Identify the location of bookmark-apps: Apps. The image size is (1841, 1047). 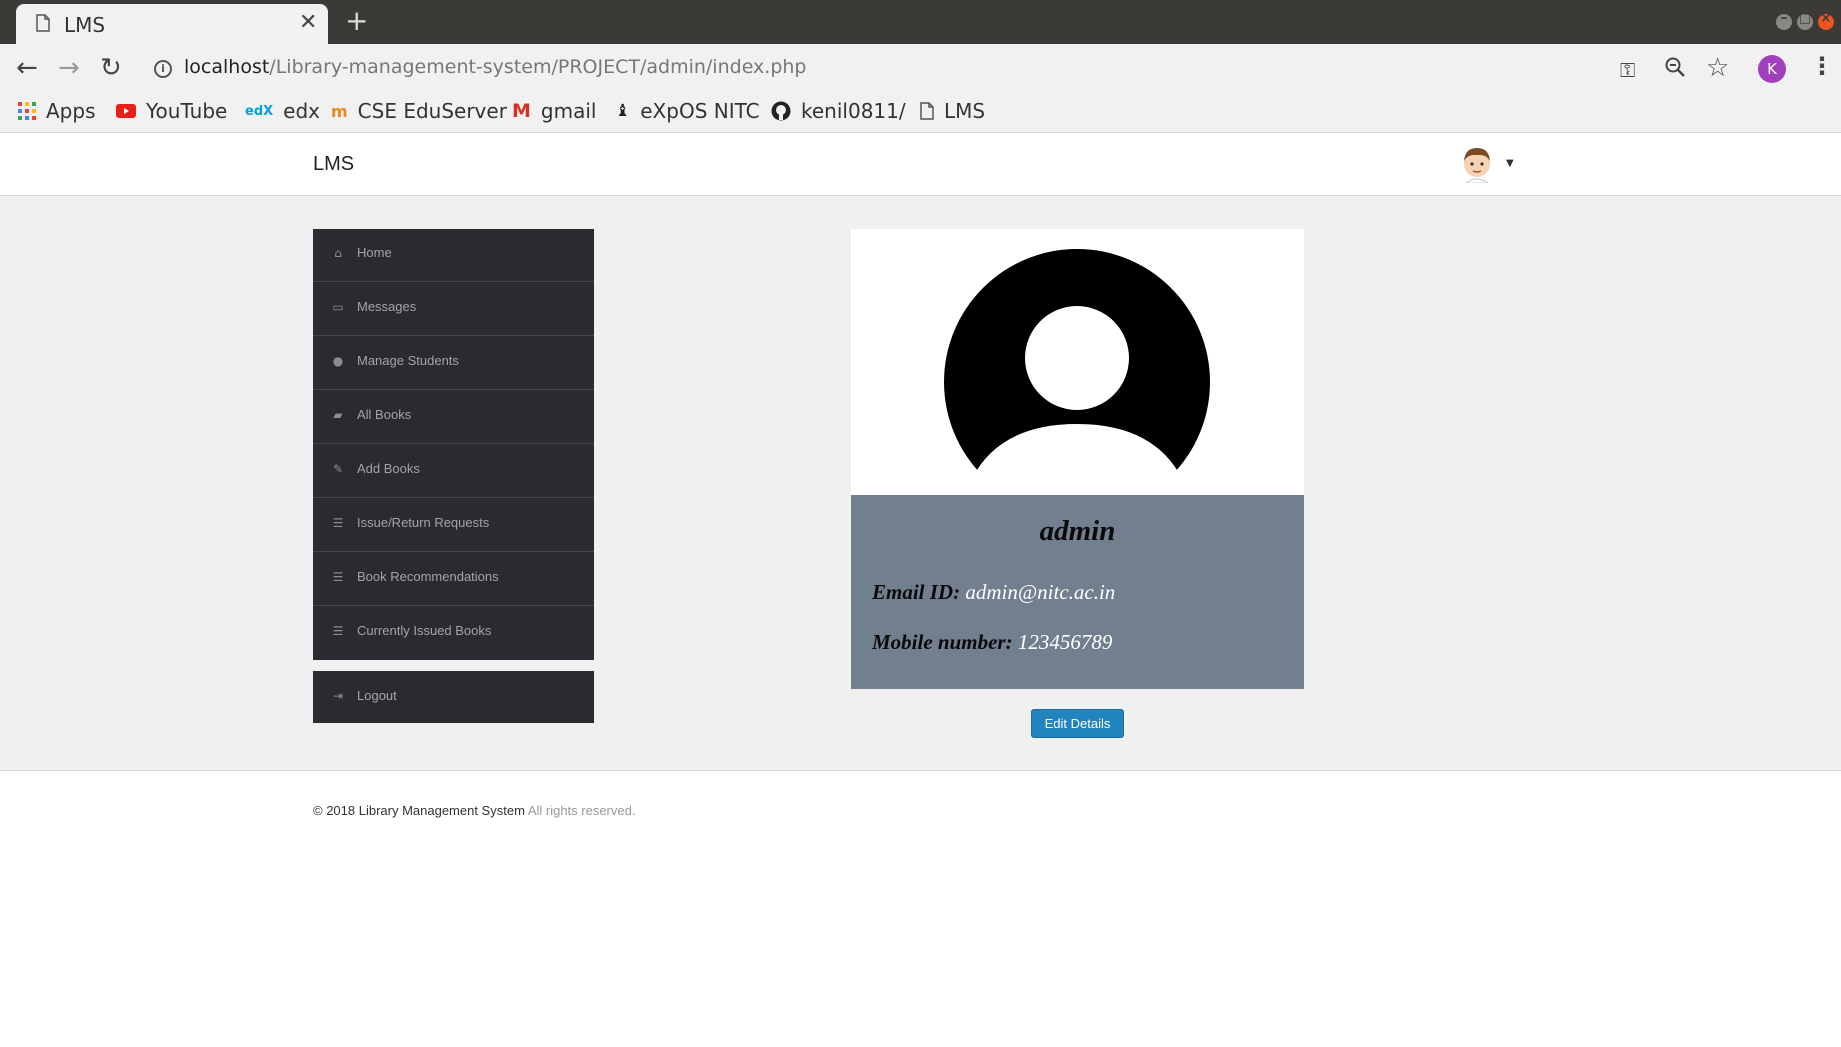
(57, 111).